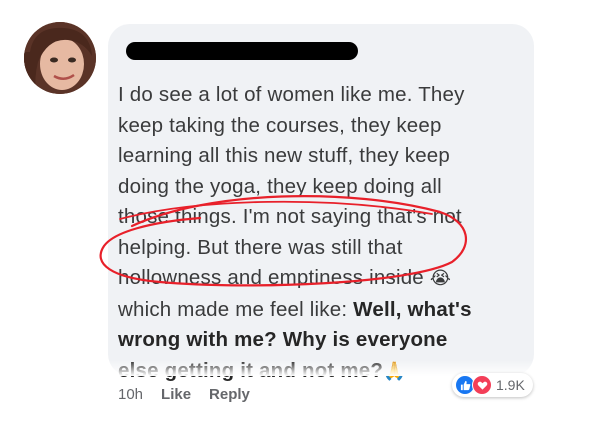 This screenshot has height=423, width=600. What do you see at coordinates (440, 278) in the screenshot?
I see `crying-face-icon: 😭` at bounding box center [440, 278].